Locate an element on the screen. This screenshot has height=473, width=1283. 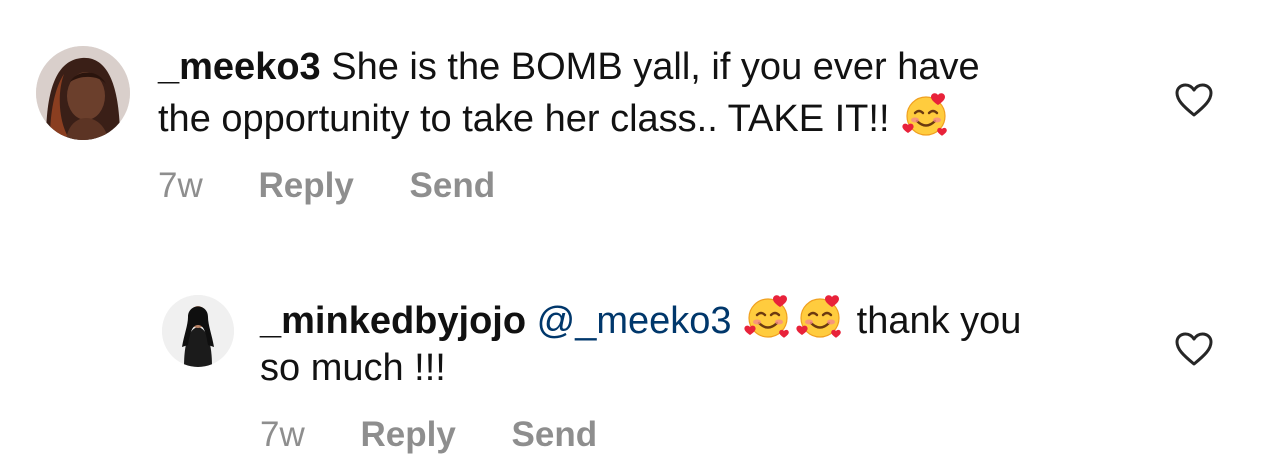
comment-text: so much !!! is located at coordinates (353, 368).